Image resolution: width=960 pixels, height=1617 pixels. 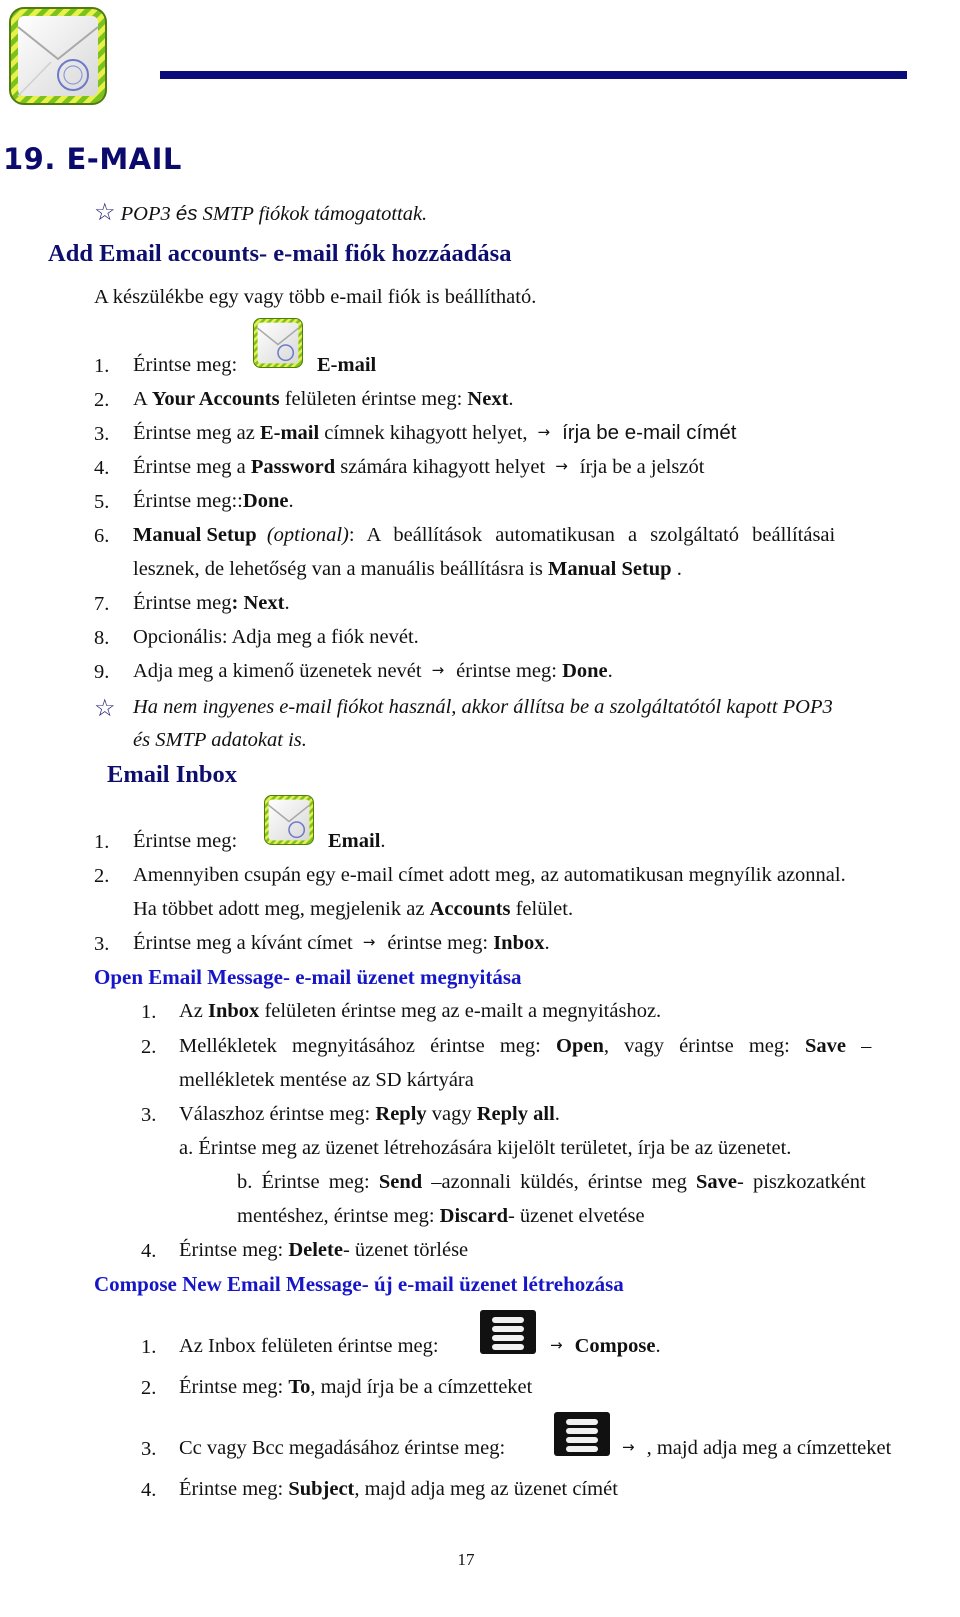 I want to click on add-step-1: Érintse meg:, so click(x=185, y=365).